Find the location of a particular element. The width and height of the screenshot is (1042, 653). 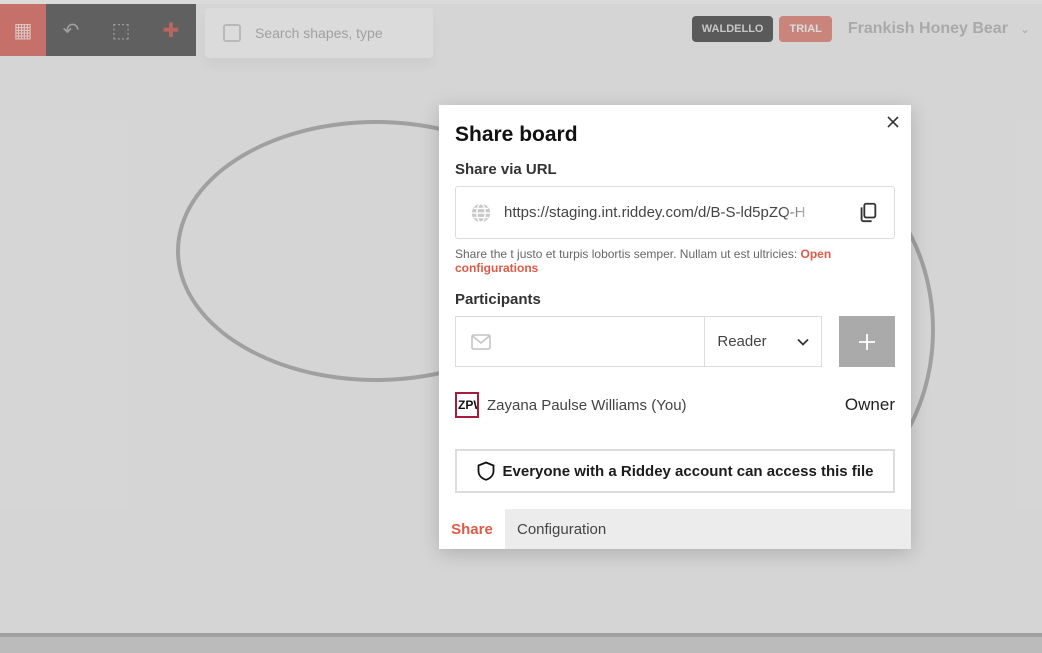

mail-icon is located at coordinates (481, 341).